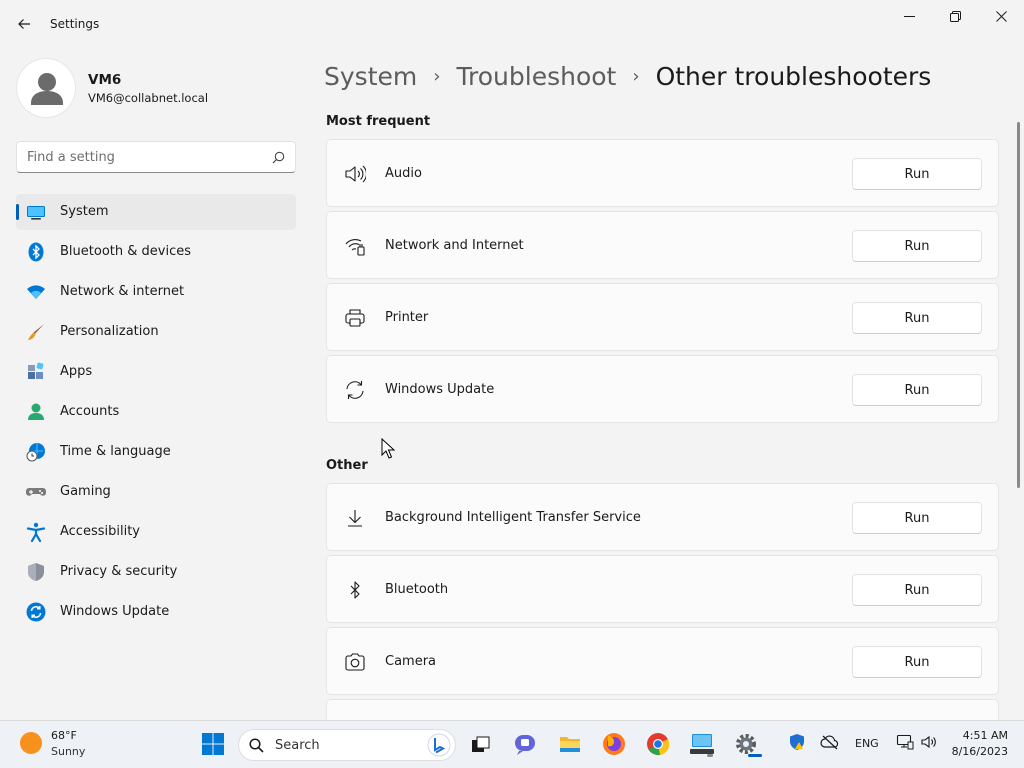  I want to click on tray-onedrive, so click(830, 742).